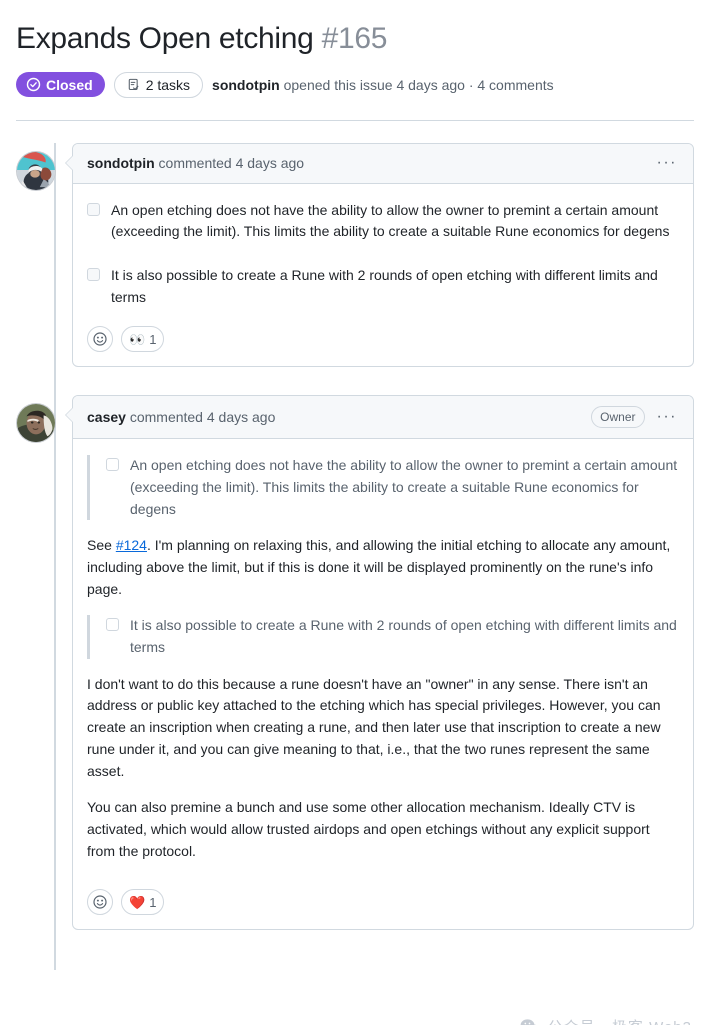  I want to click on reactions-bar: 👀 1, so click(383, 343).